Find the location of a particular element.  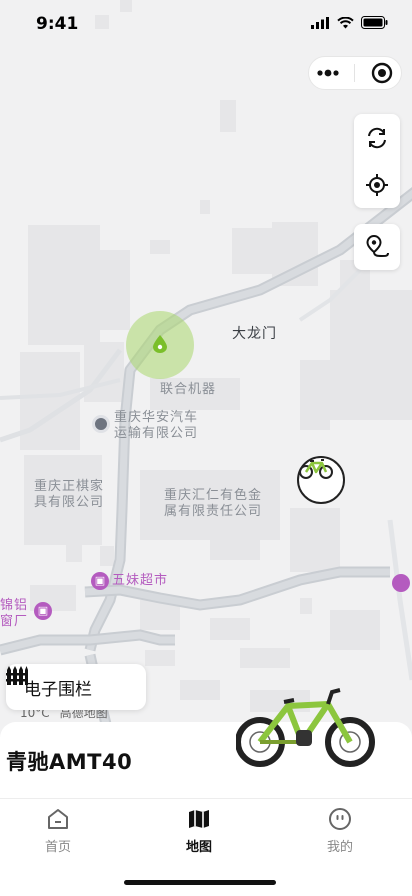

poi-edge-icon is located at coordinates (401, 583).